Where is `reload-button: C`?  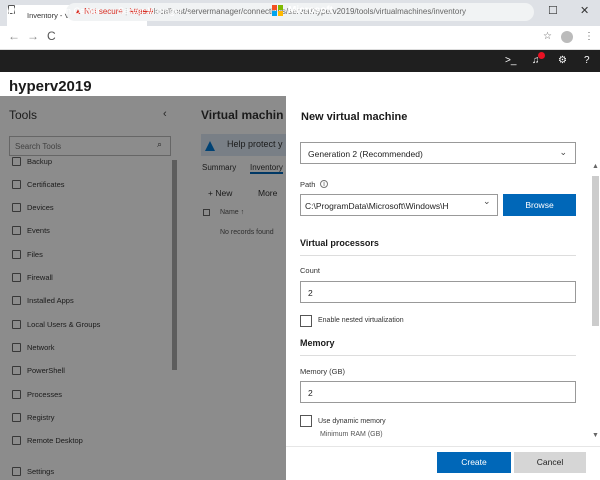
reload-button: C is located at coordinates (51, 36).